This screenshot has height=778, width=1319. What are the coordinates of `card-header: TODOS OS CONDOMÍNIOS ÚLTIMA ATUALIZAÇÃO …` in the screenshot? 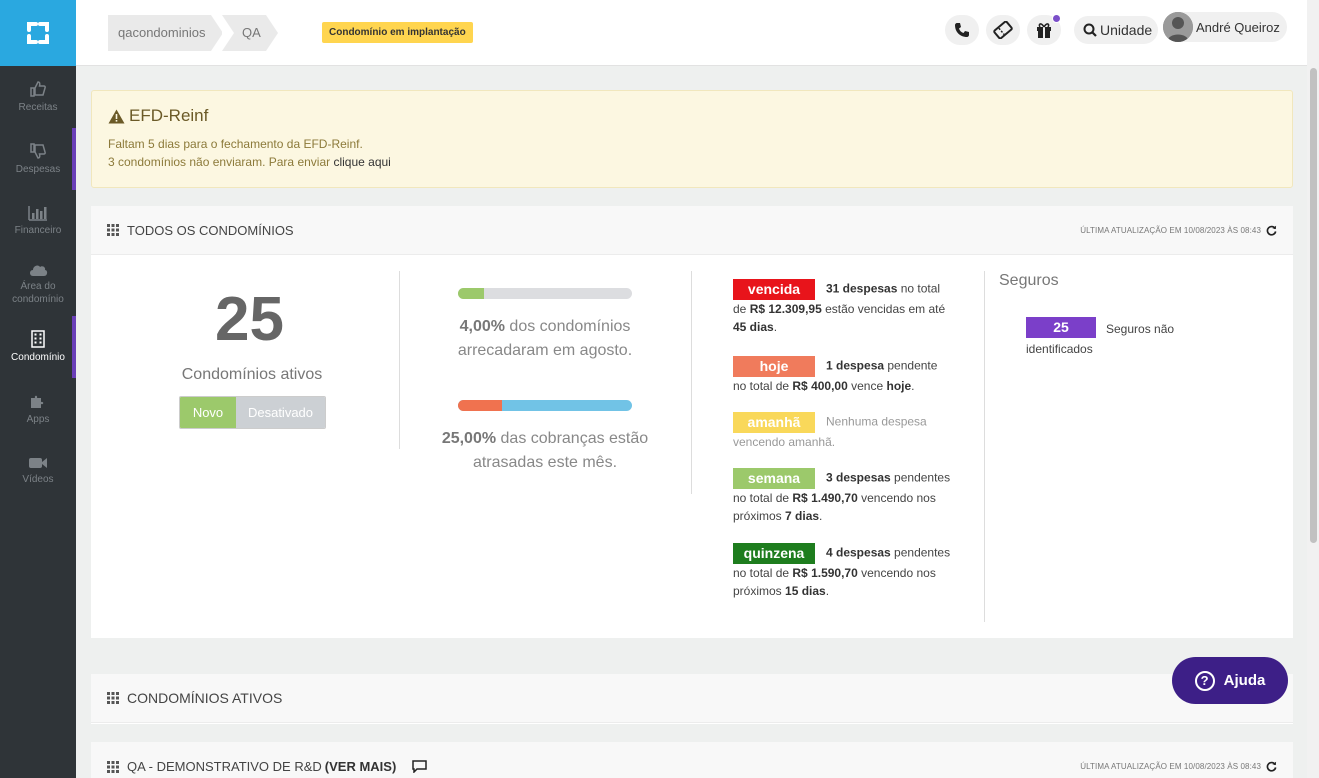 It's located at (692, 230).